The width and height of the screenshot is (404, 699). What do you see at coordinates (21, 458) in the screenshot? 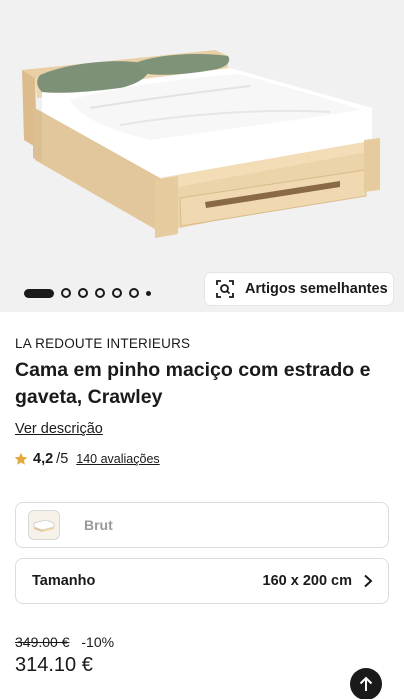
I see `star-icon` at bounding box center [21, 458].